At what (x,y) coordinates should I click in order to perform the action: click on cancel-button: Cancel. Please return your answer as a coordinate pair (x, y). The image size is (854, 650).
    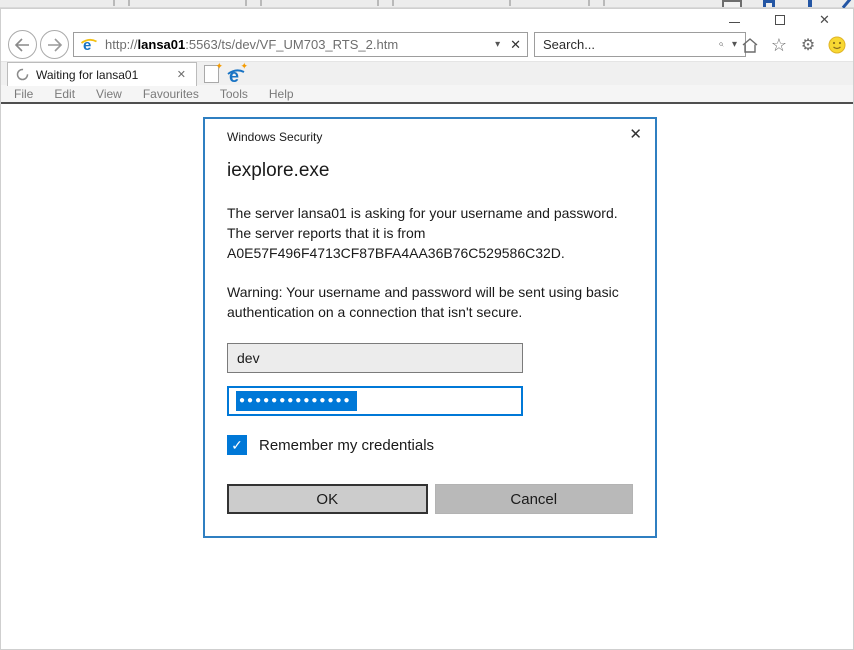
    Looking at the image, I should click on (533, 499).